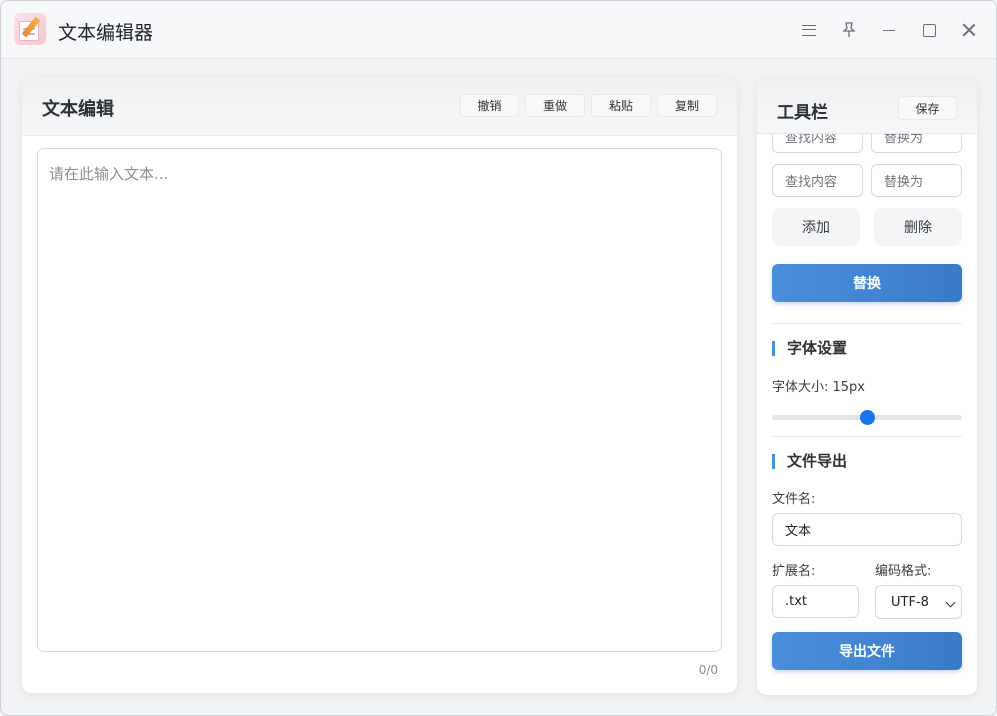 This screenshot has width=997, height=716. What do you see at coordinates (489, 105) in the screenshot?
I see `undo-button: 撤销` at bounding box center [489, 105].